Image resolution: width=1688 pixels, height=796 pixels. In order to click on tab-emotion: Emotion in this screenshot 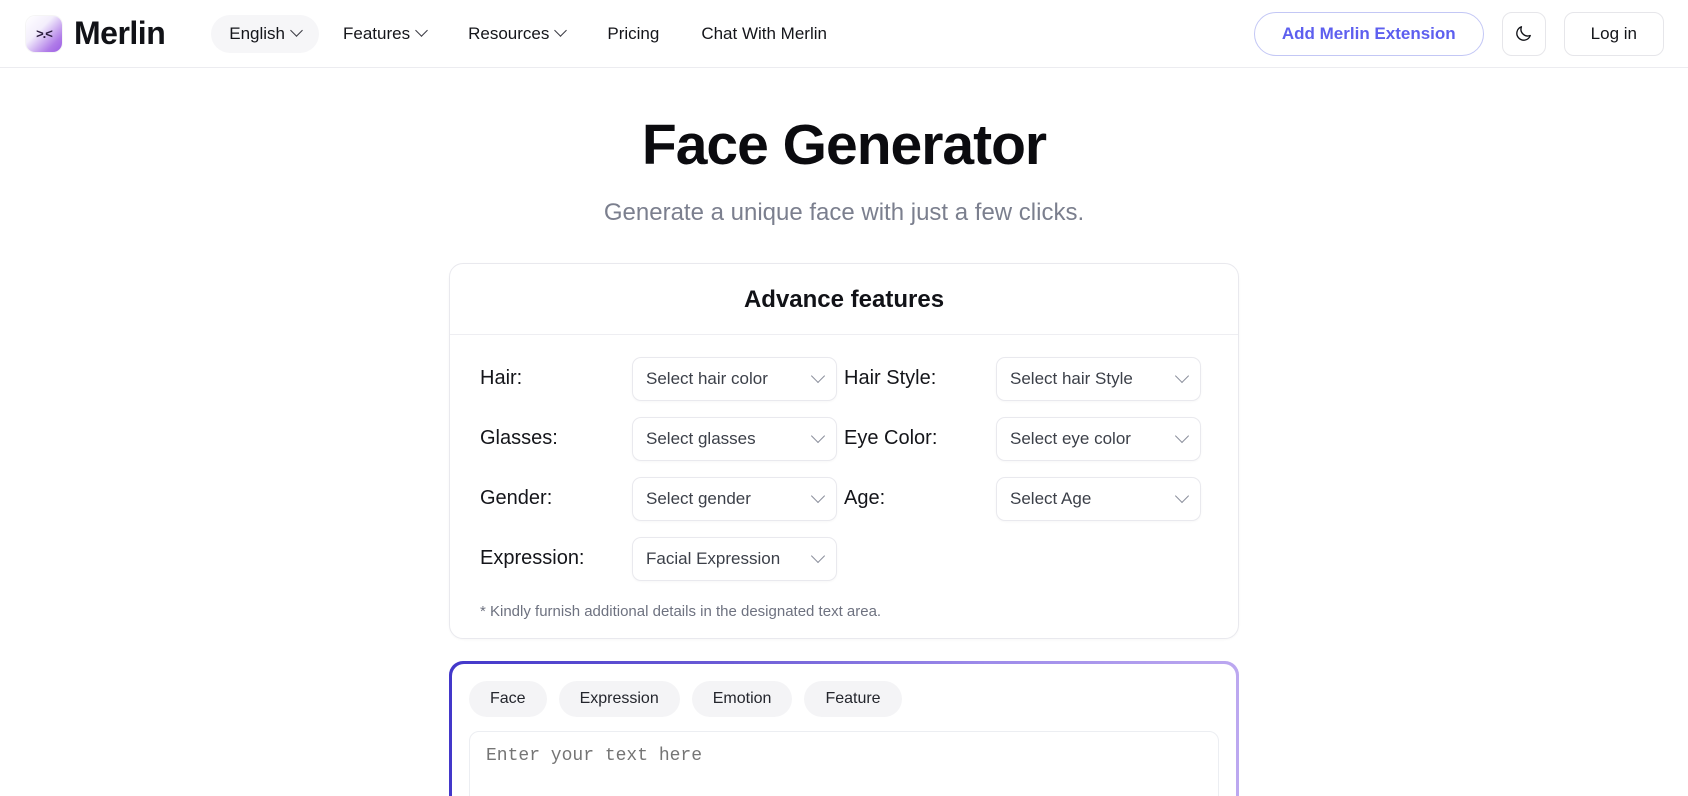, I will do `click(742, 698)`.